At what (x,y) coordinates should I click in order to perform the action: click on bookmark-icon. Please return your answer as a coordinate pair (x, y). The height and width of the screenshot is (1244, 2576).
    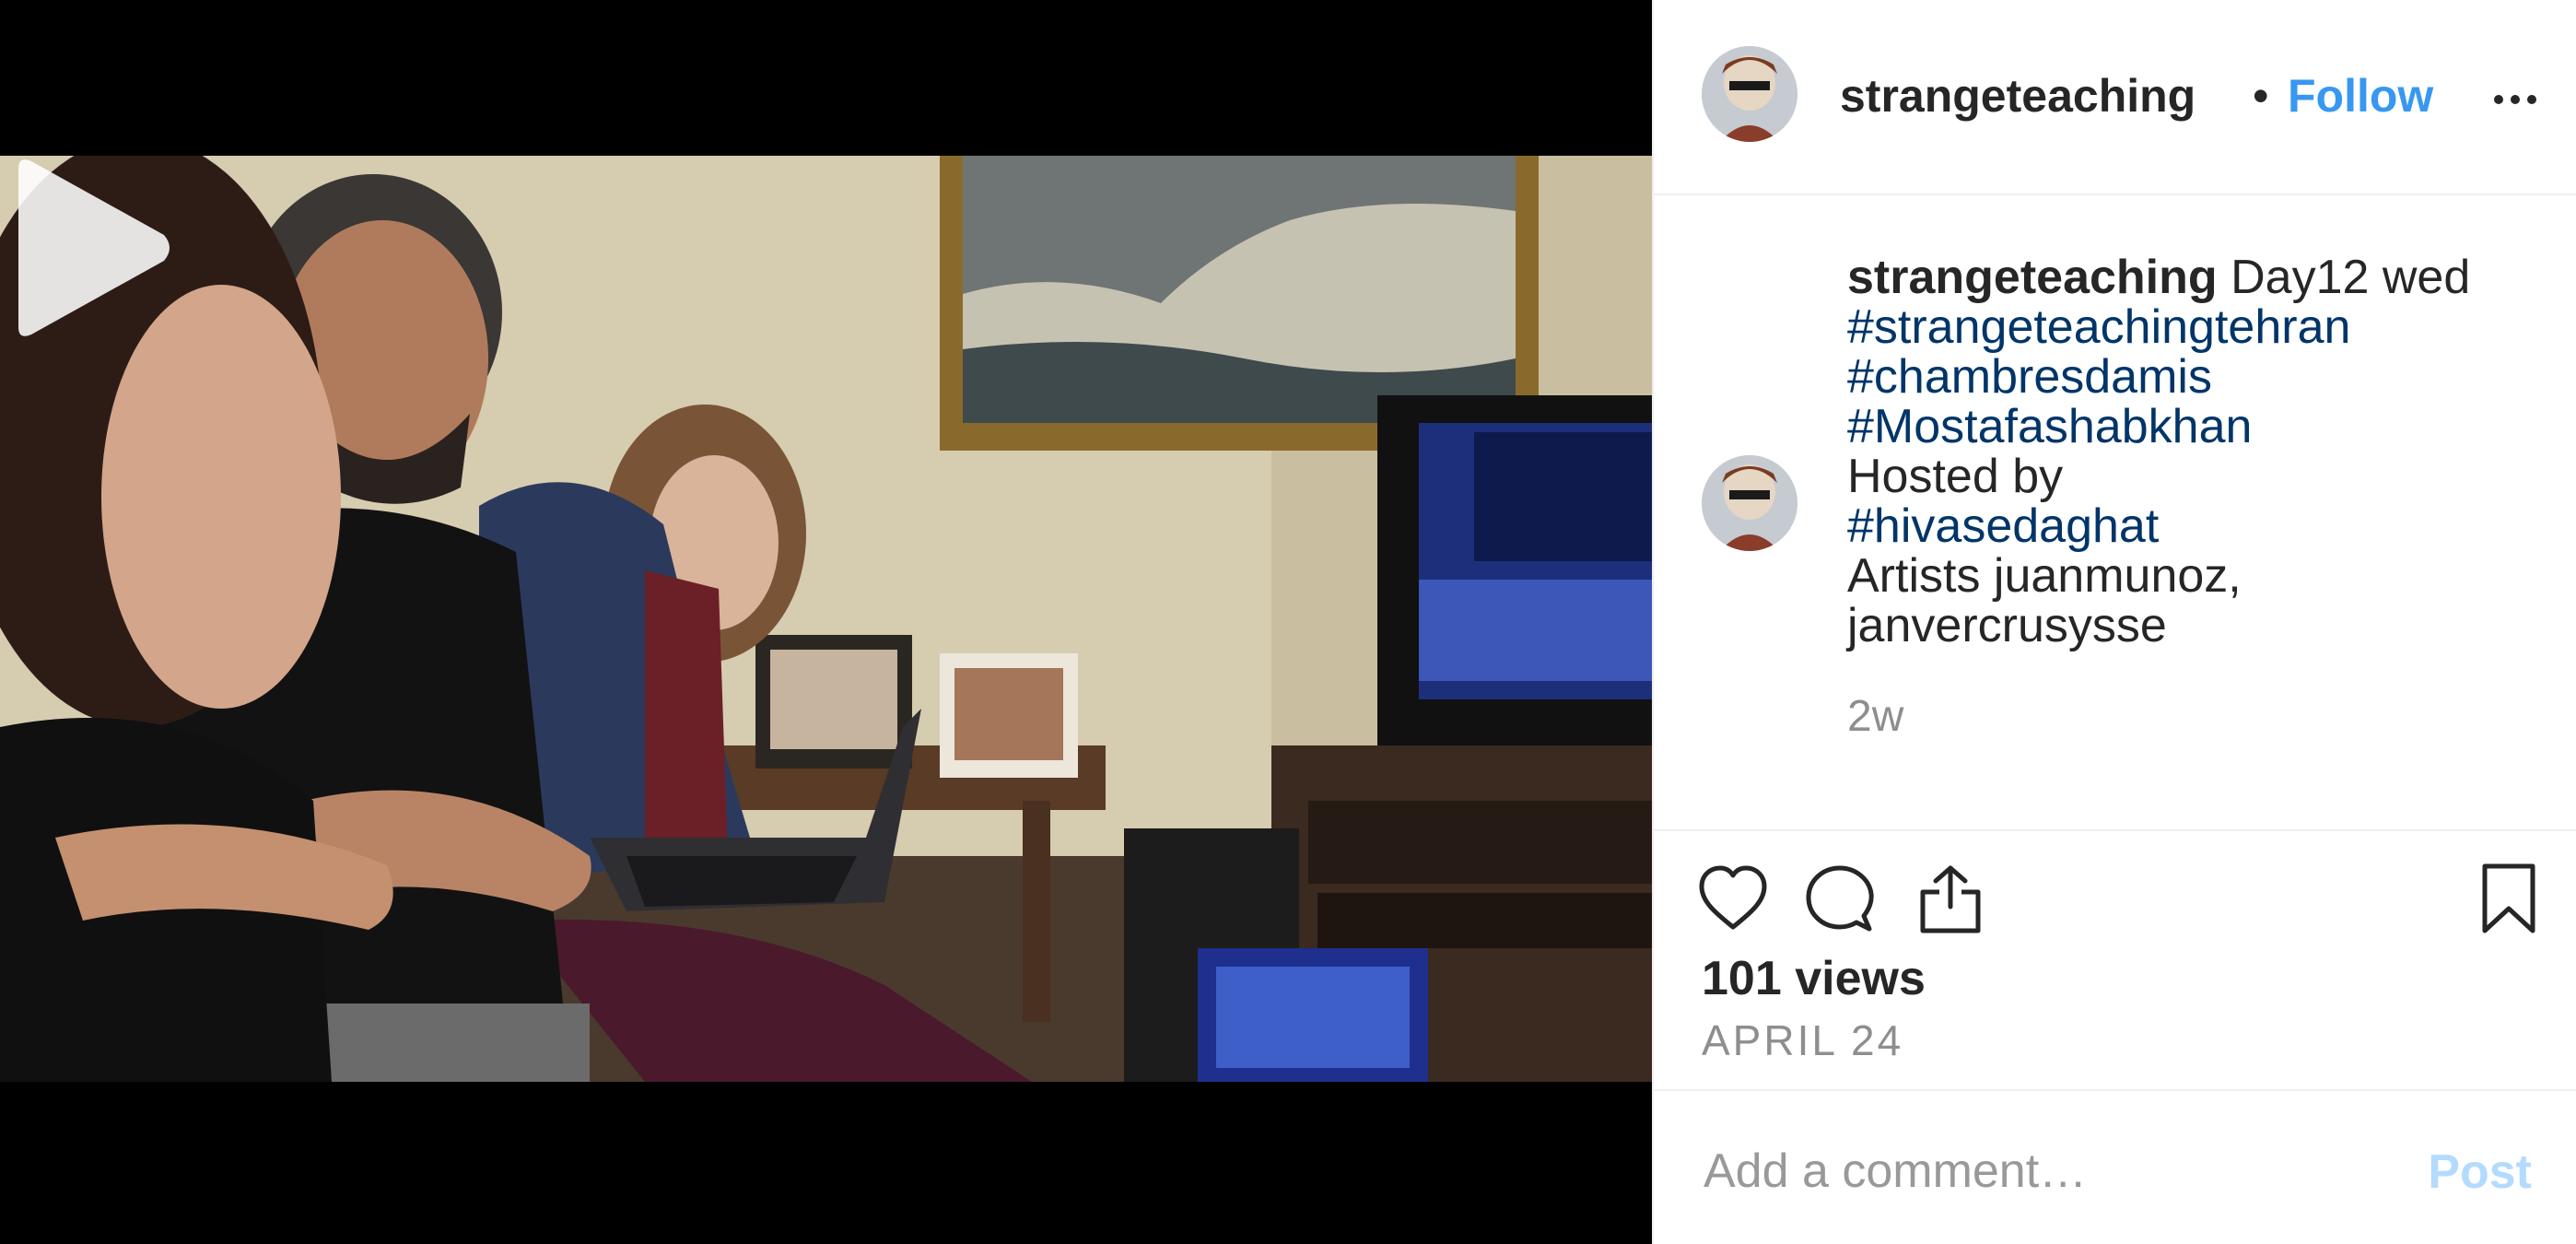
    Looking at the image, I should click on (2509, 899).